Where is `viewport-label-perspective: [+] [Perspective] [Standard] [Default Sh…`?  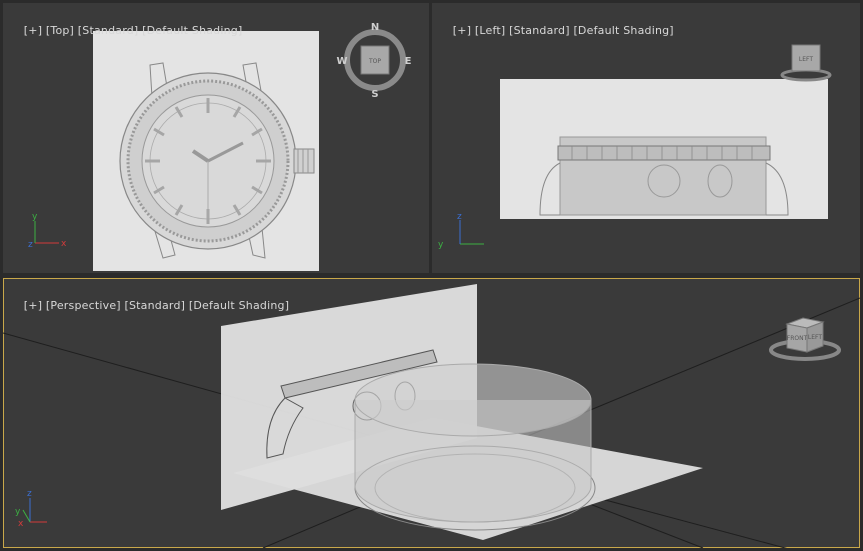 viewport-label-perspective: [+] [Perspective] [Standard] [Default Sh… is located at coordinates (149, 305).